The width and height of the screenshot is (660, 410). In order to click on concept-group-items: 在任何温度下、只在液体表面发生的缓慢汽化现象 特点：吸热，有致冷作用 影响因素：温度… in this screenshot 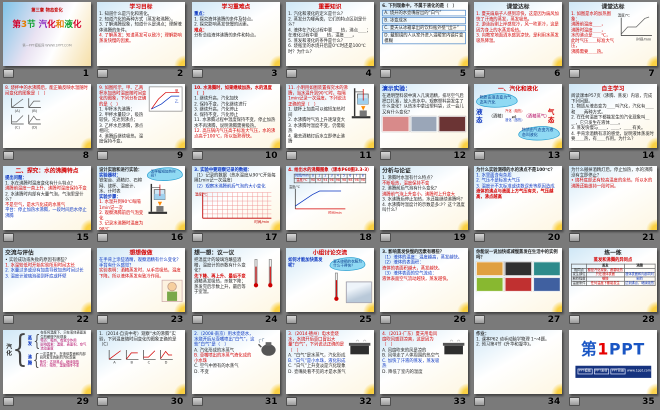, I will do `click(64, 341)`.